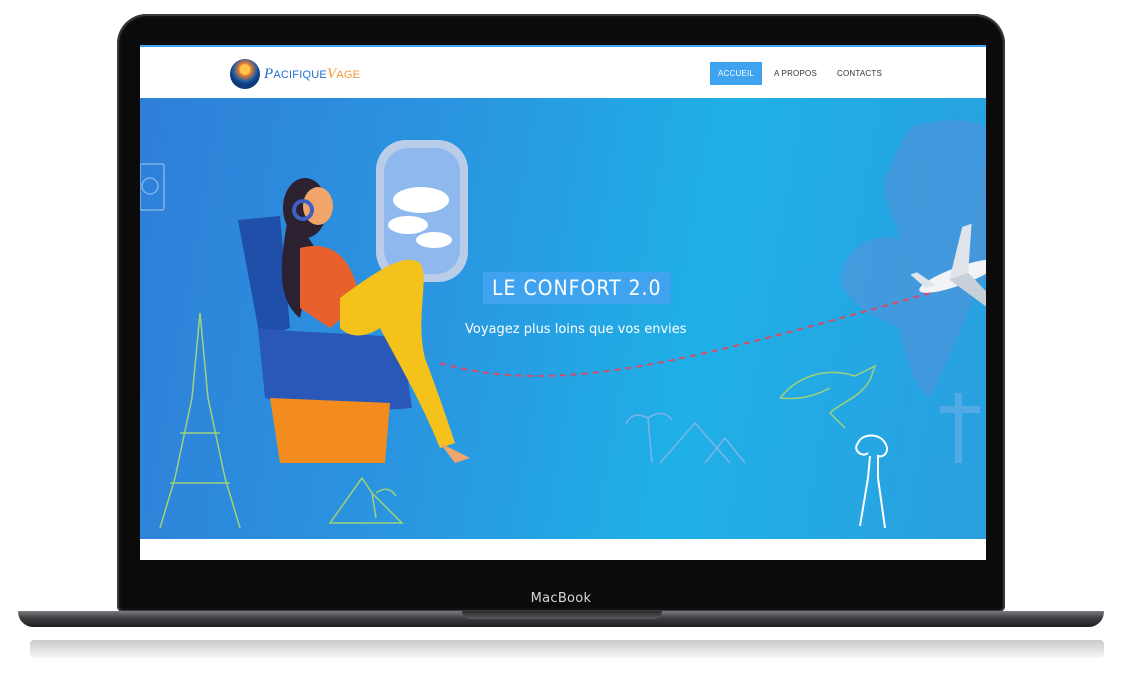 Image resolution: width=1134 pixels, height=675 pixels. I want to click on site-logo: PACIFIQUEVAGE, so click(295, 74).